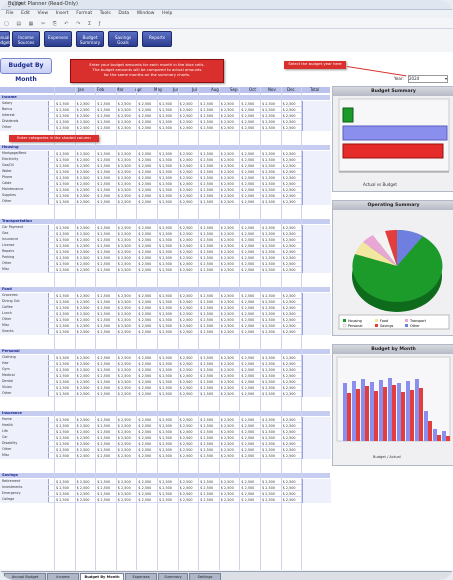  Describe the element at coordinates (7, 307) in the screenshot. I see `row-label: Coffee` at that location.